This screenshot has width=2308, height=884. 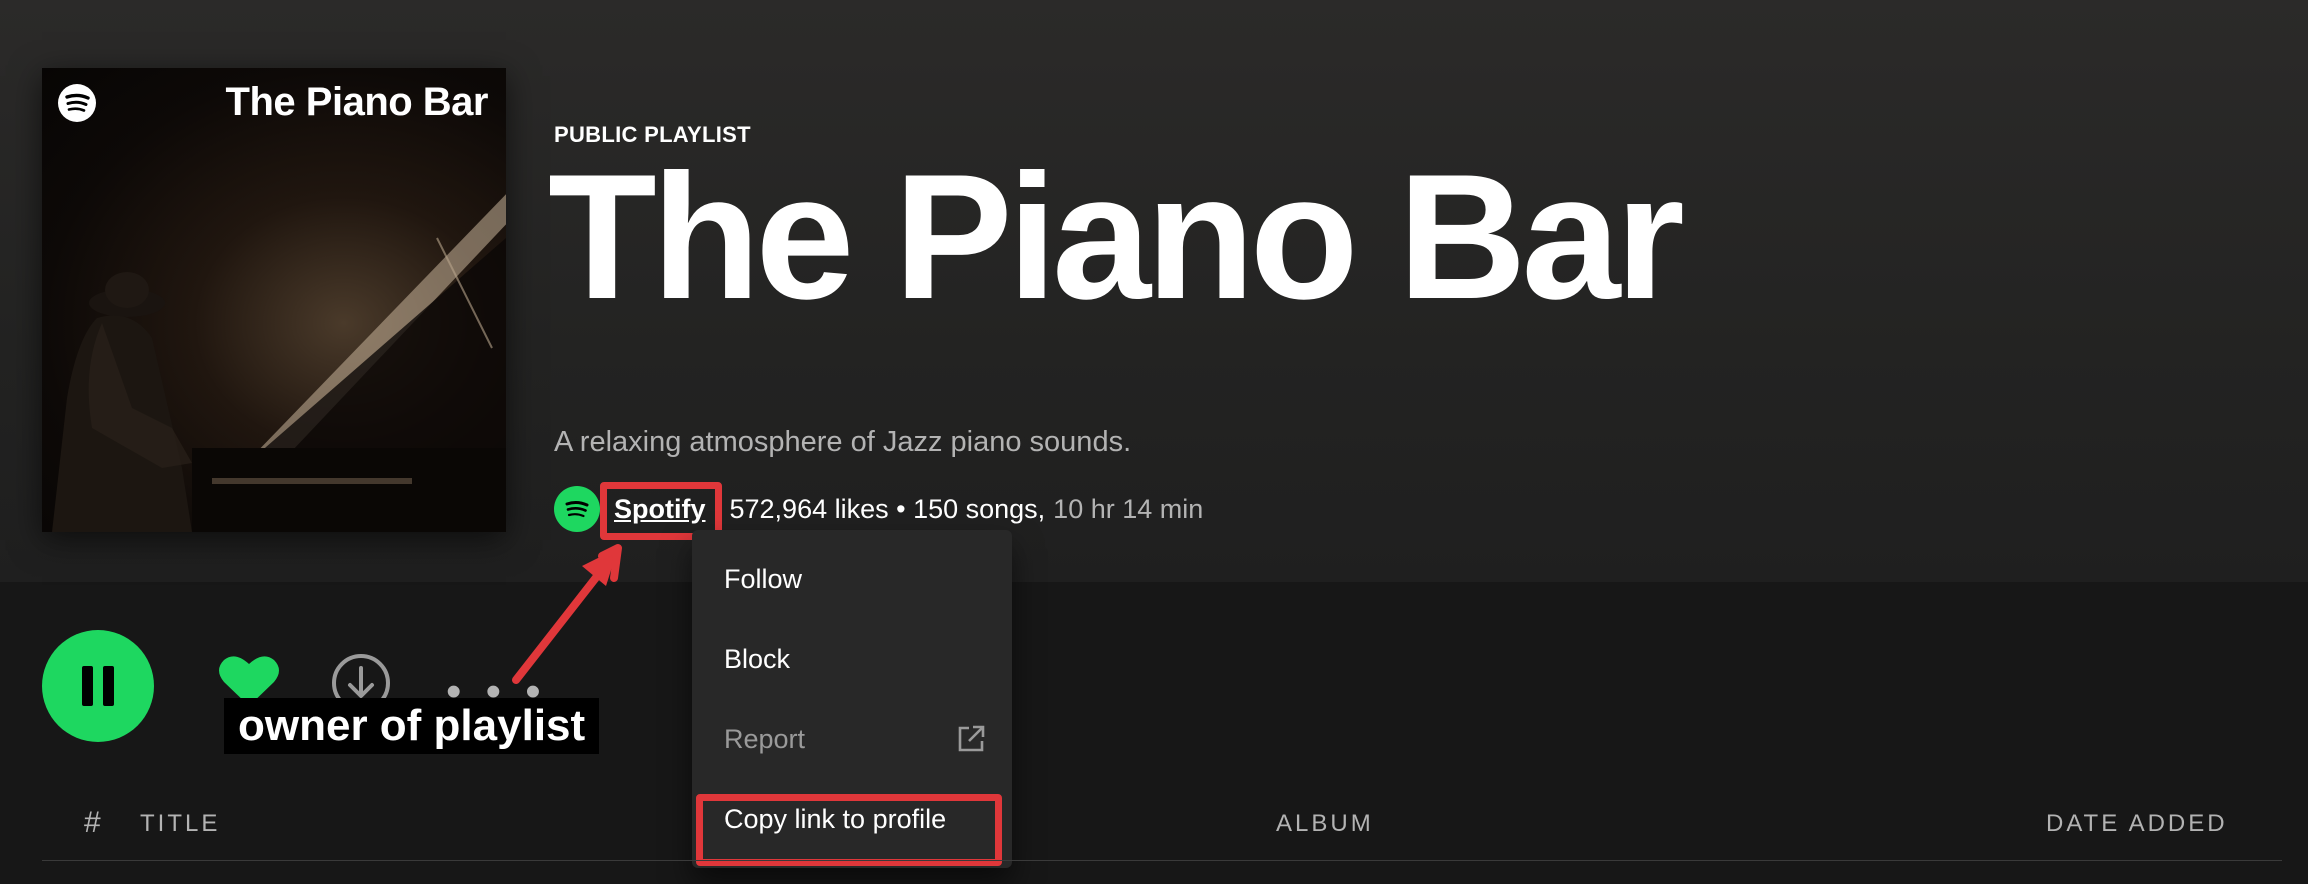 I want to click on column-header-date-added: DATE ADDED, so click(x=2137, y=824).